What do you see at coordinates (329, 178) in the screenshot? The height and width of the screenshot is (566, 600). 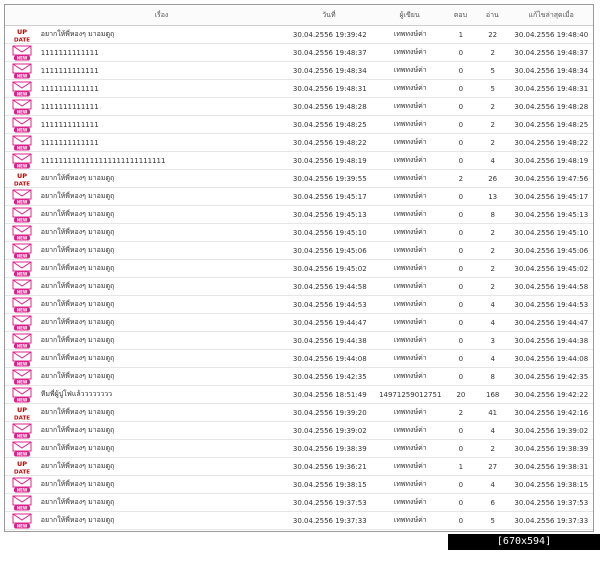 I see `thread-date: 30.04.2556 19:39:55` at bounding box center [329, 178].